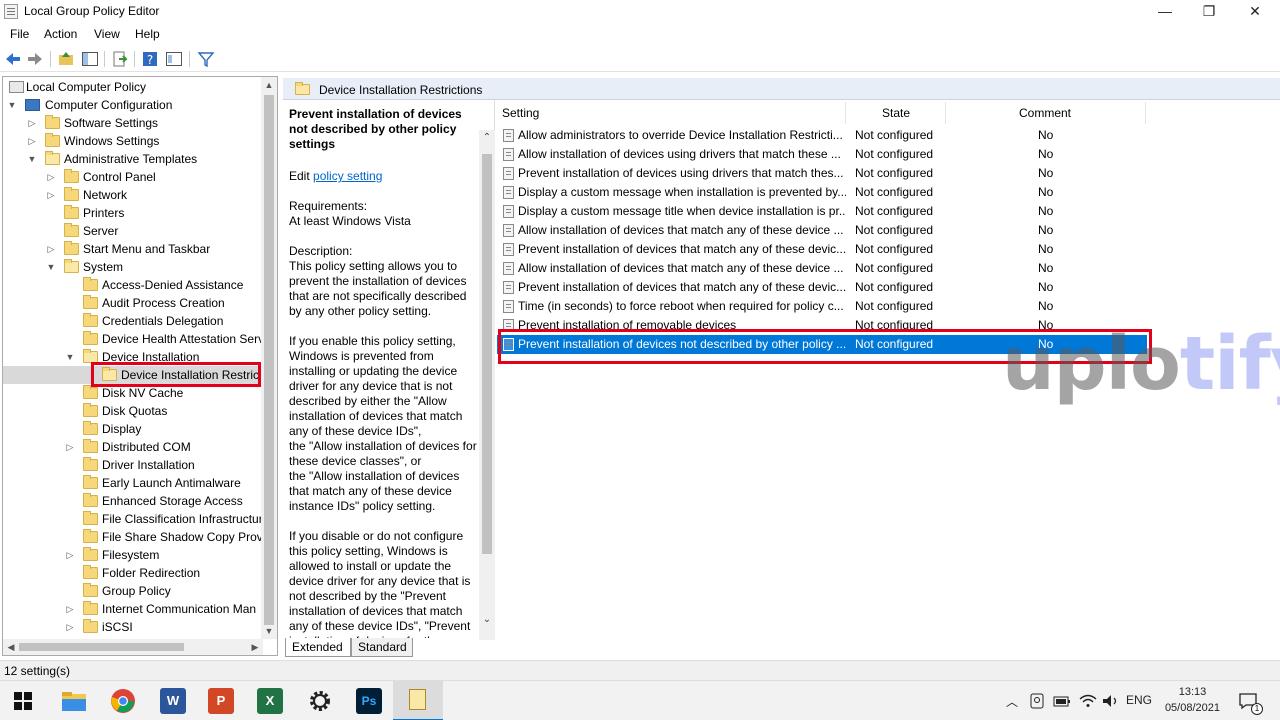 Image resolution: width=1280 pixels, height=720 pixels. Describe the element at coordinates (132, 555) in the screenshot. I see `tree-item-filesystem: ▷ Filesystem` at that location.